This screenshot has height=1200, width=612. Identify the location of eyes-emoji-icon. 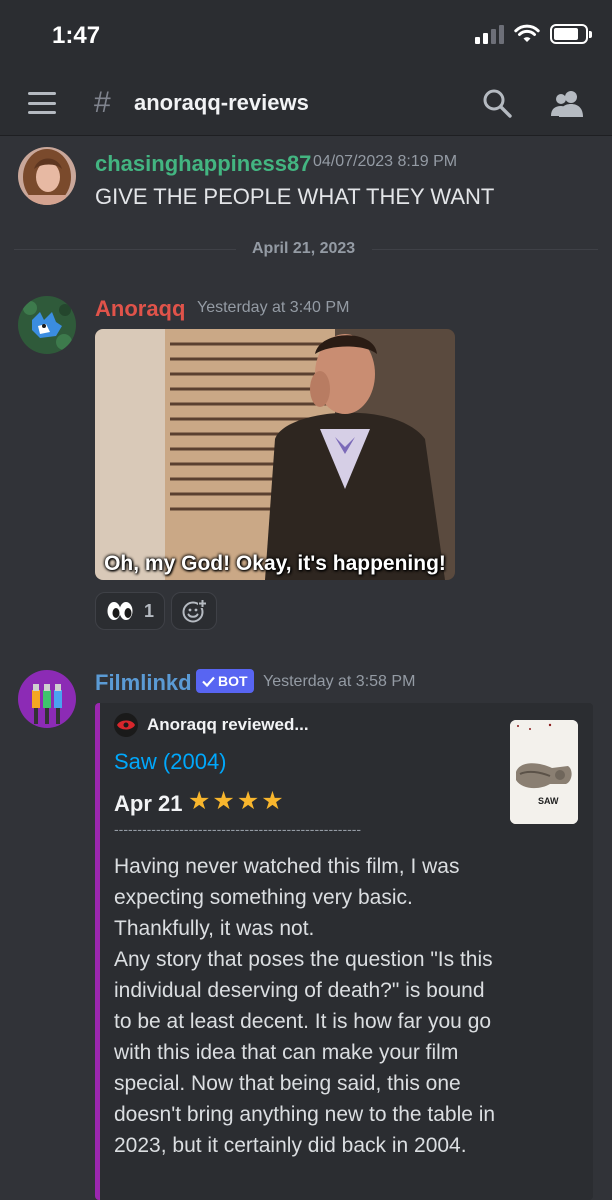
(120, 611).